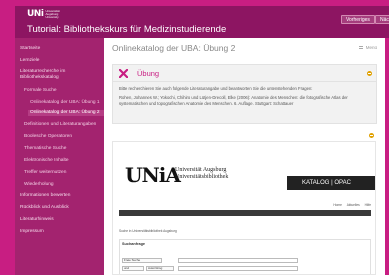 Image resolution: width=389 pixels, height=275 pixels. What do you see at coordinates (35, 14) in the screenshot?
I see `logo-mark: UNi` at bounding box center [35, 14].